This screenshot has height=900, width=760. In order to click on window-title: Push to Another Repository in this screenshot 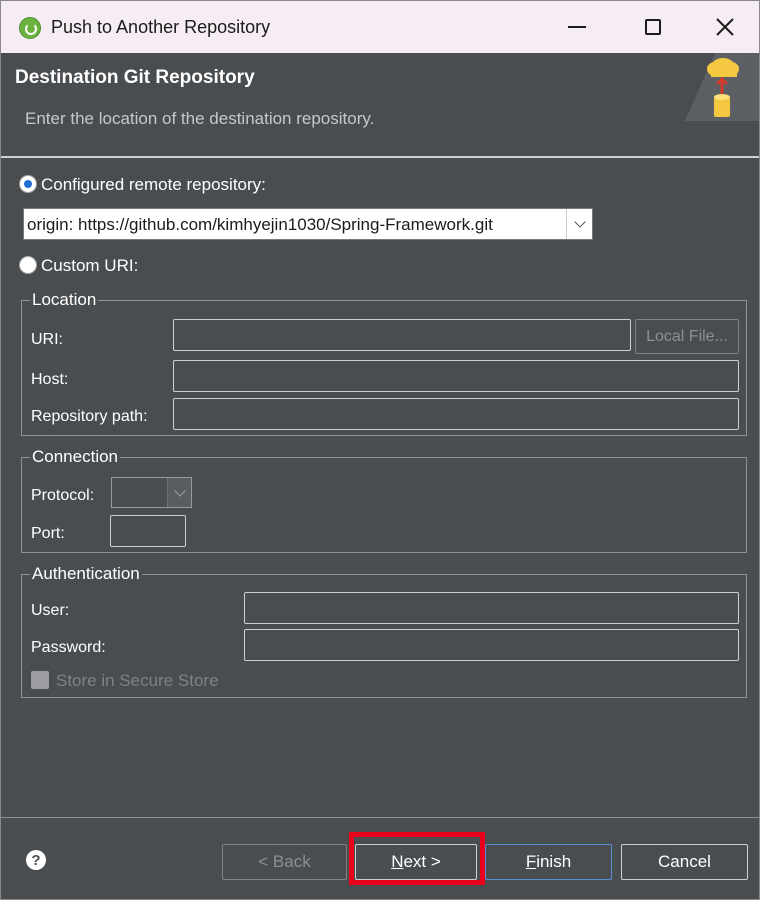, I will do `click(161, 27)`.